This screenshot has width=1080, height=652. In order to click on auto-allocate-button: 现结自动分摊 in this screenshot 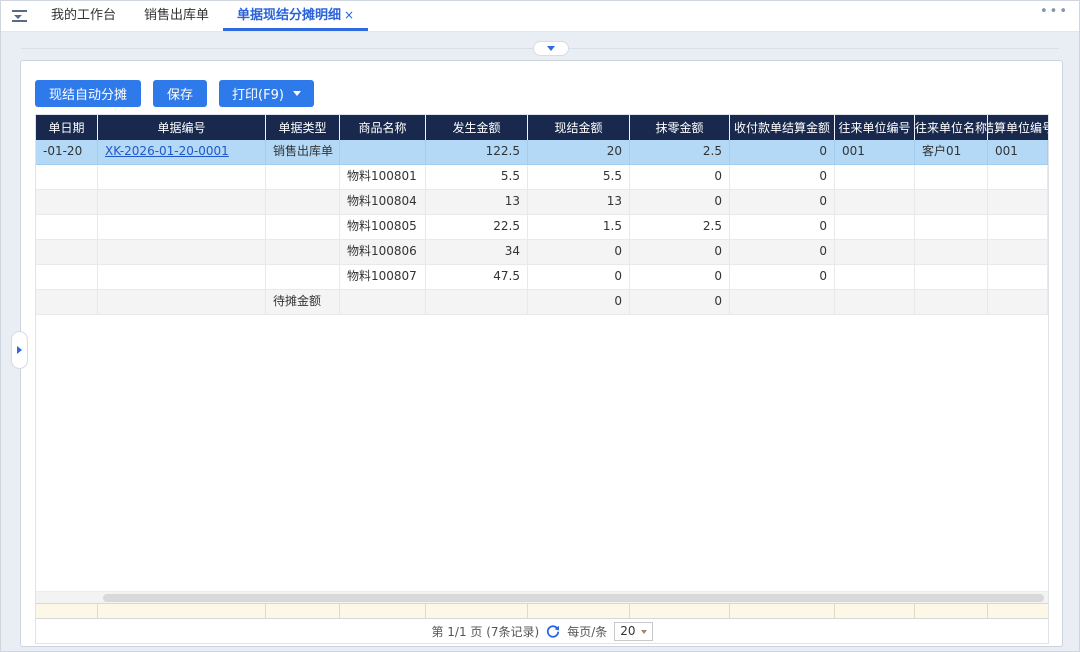, I will do `click(88, 93)`.